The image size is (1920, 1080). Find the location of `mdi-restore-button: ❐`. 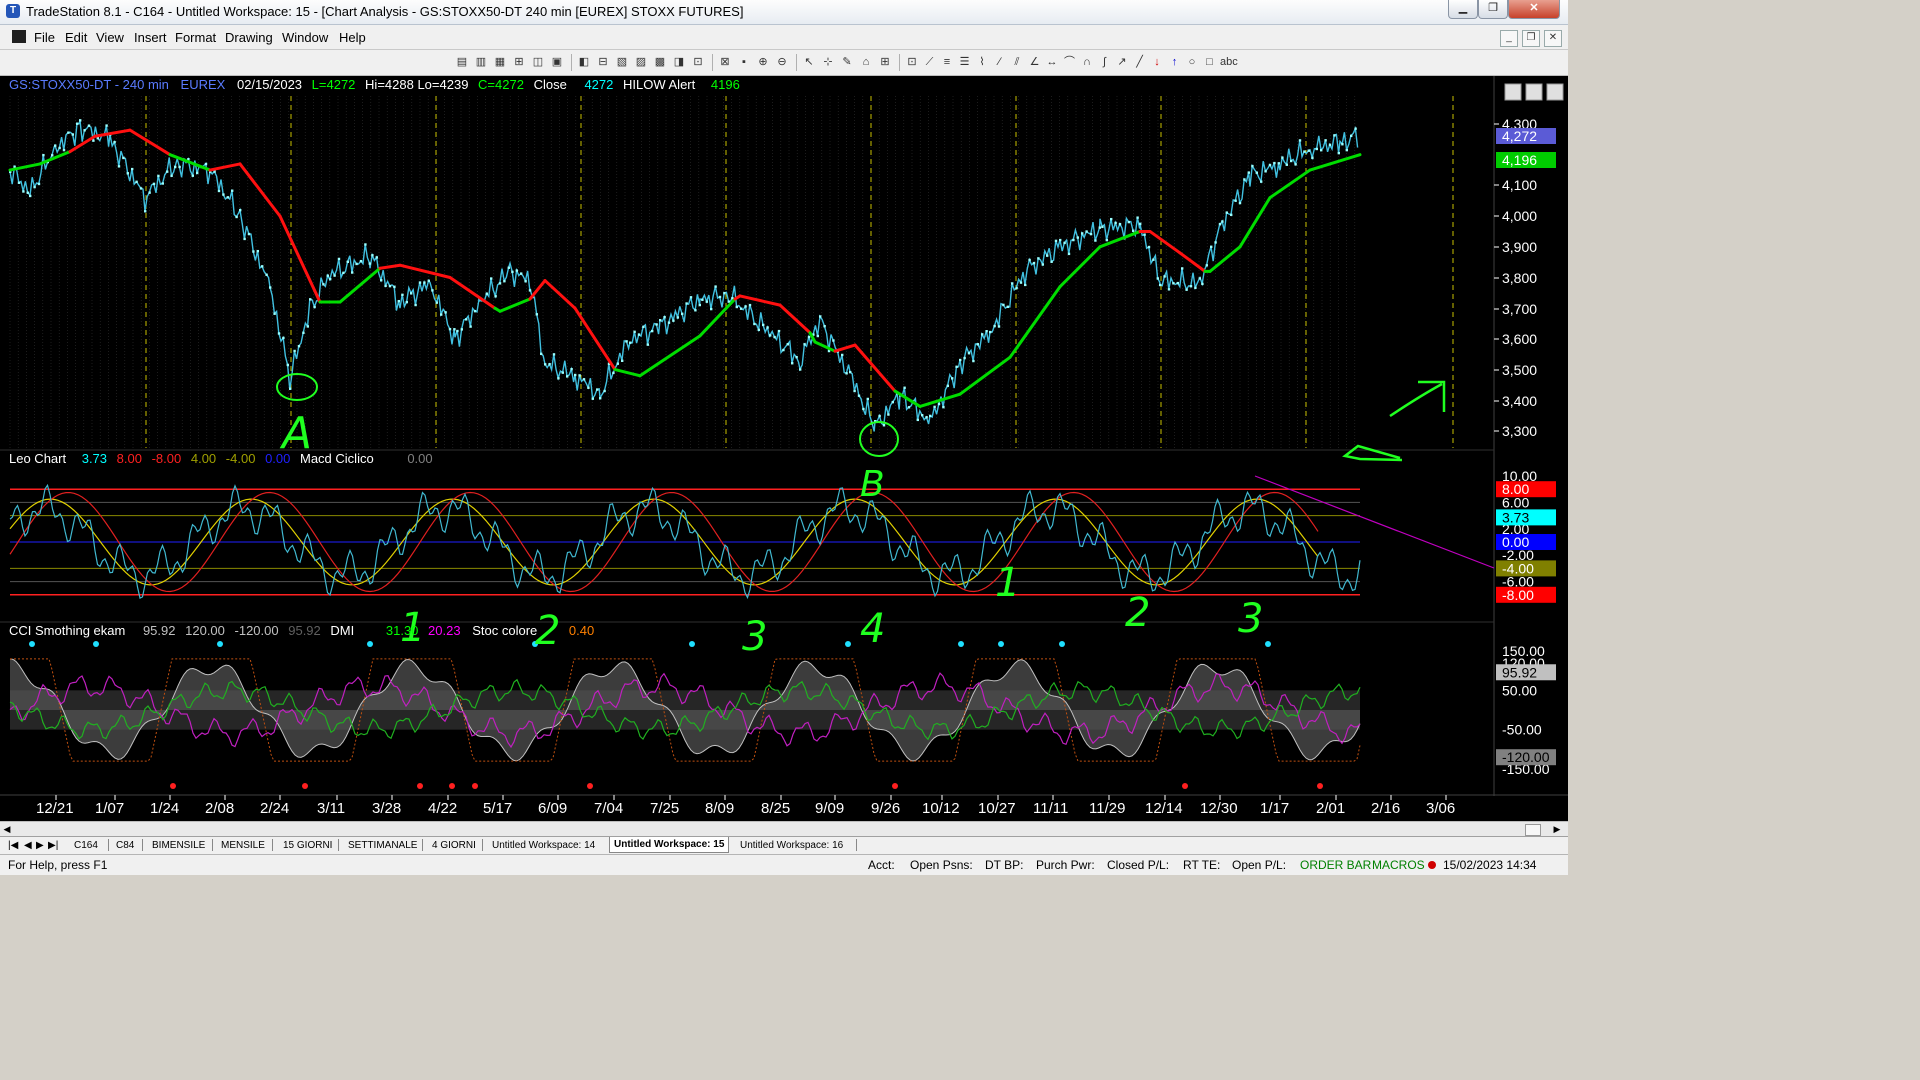

mdi-restore-button: ❐ is located at coordinates (1531, 38).